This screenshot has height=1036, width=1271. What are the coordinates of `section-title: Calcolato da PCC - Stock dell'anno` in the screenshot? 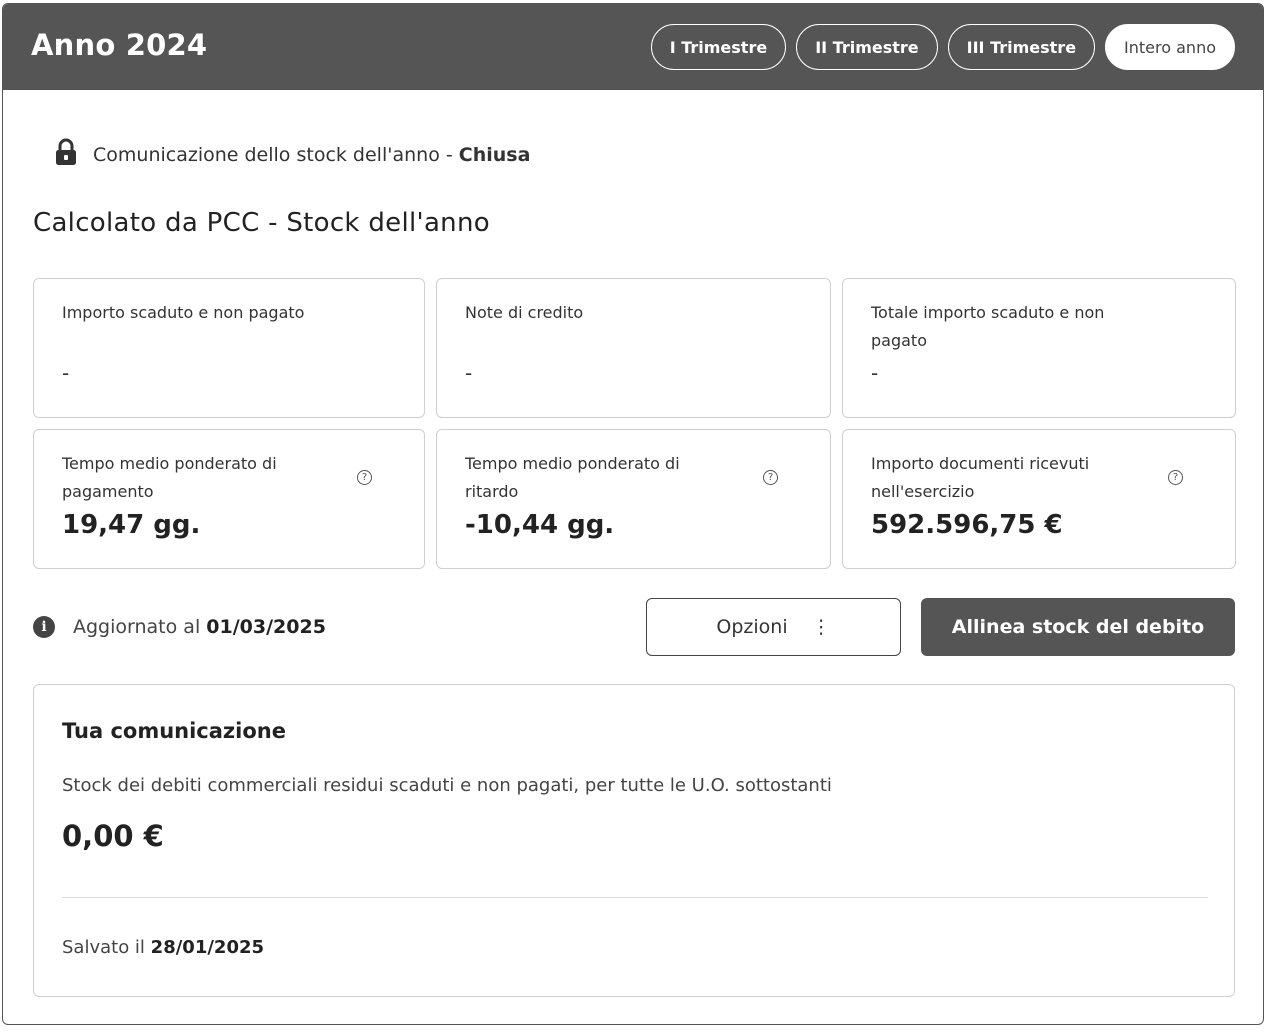 It's located at (261, 223).